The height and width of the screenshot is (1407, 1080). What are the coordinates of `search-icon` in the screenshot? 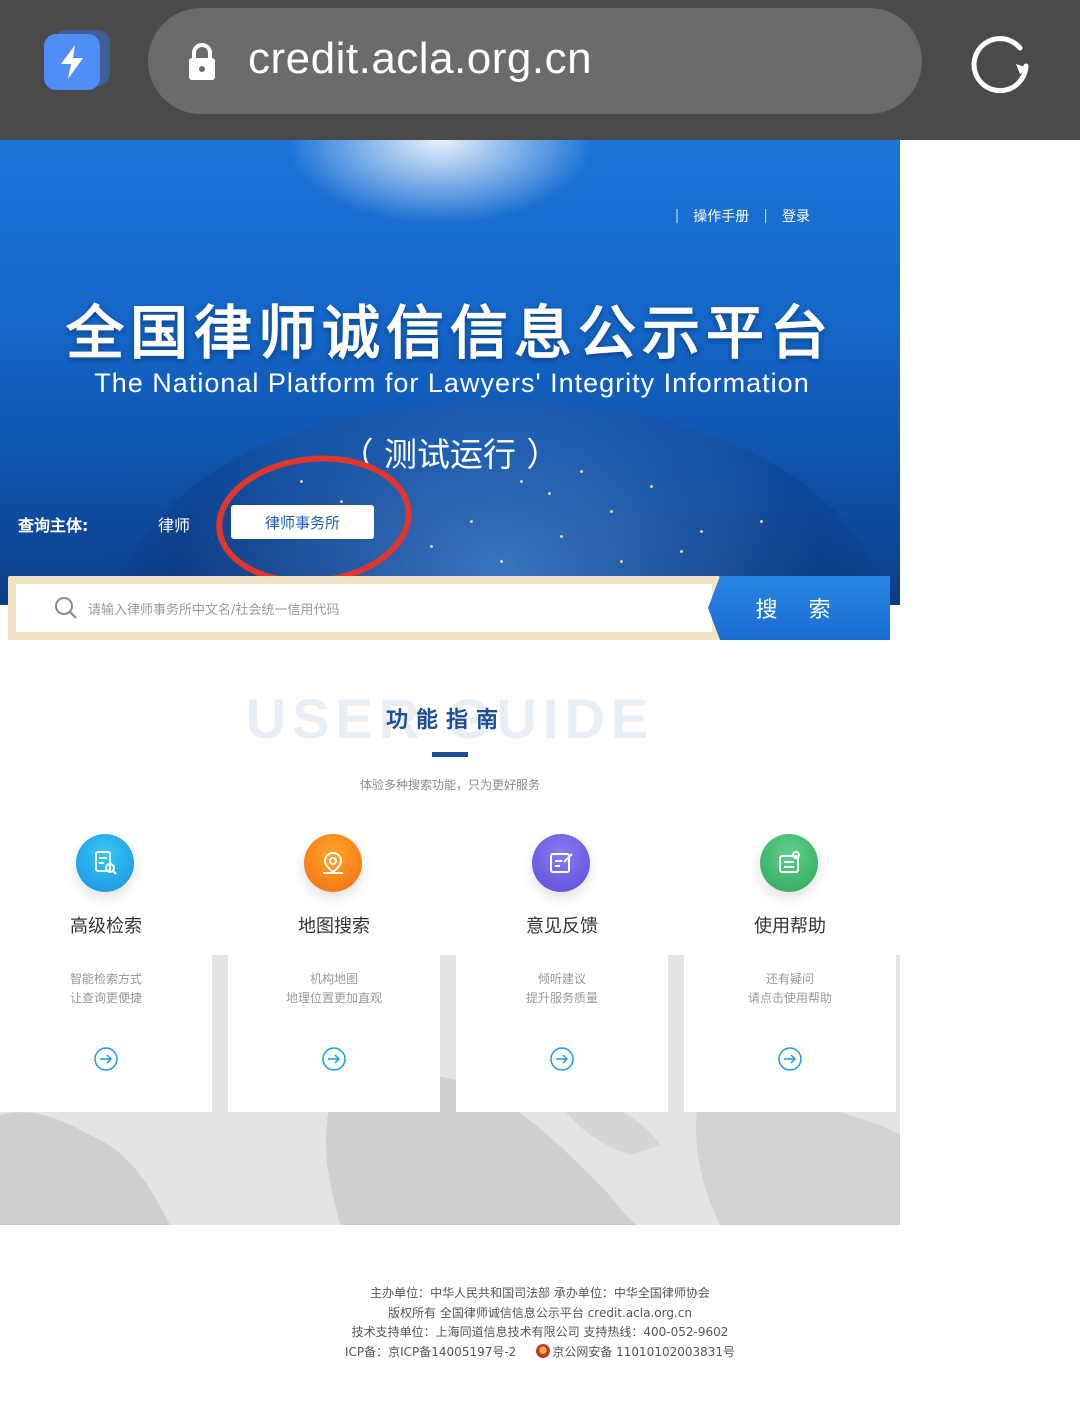 It's located at (66, 608).